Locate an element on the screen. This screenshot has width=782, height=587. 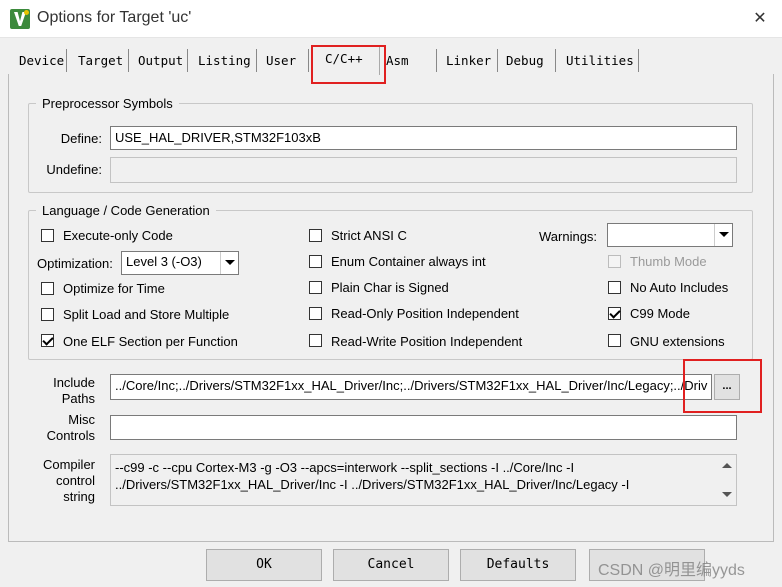
tab-utilities: Utilities is located at coordinates (600, 60).